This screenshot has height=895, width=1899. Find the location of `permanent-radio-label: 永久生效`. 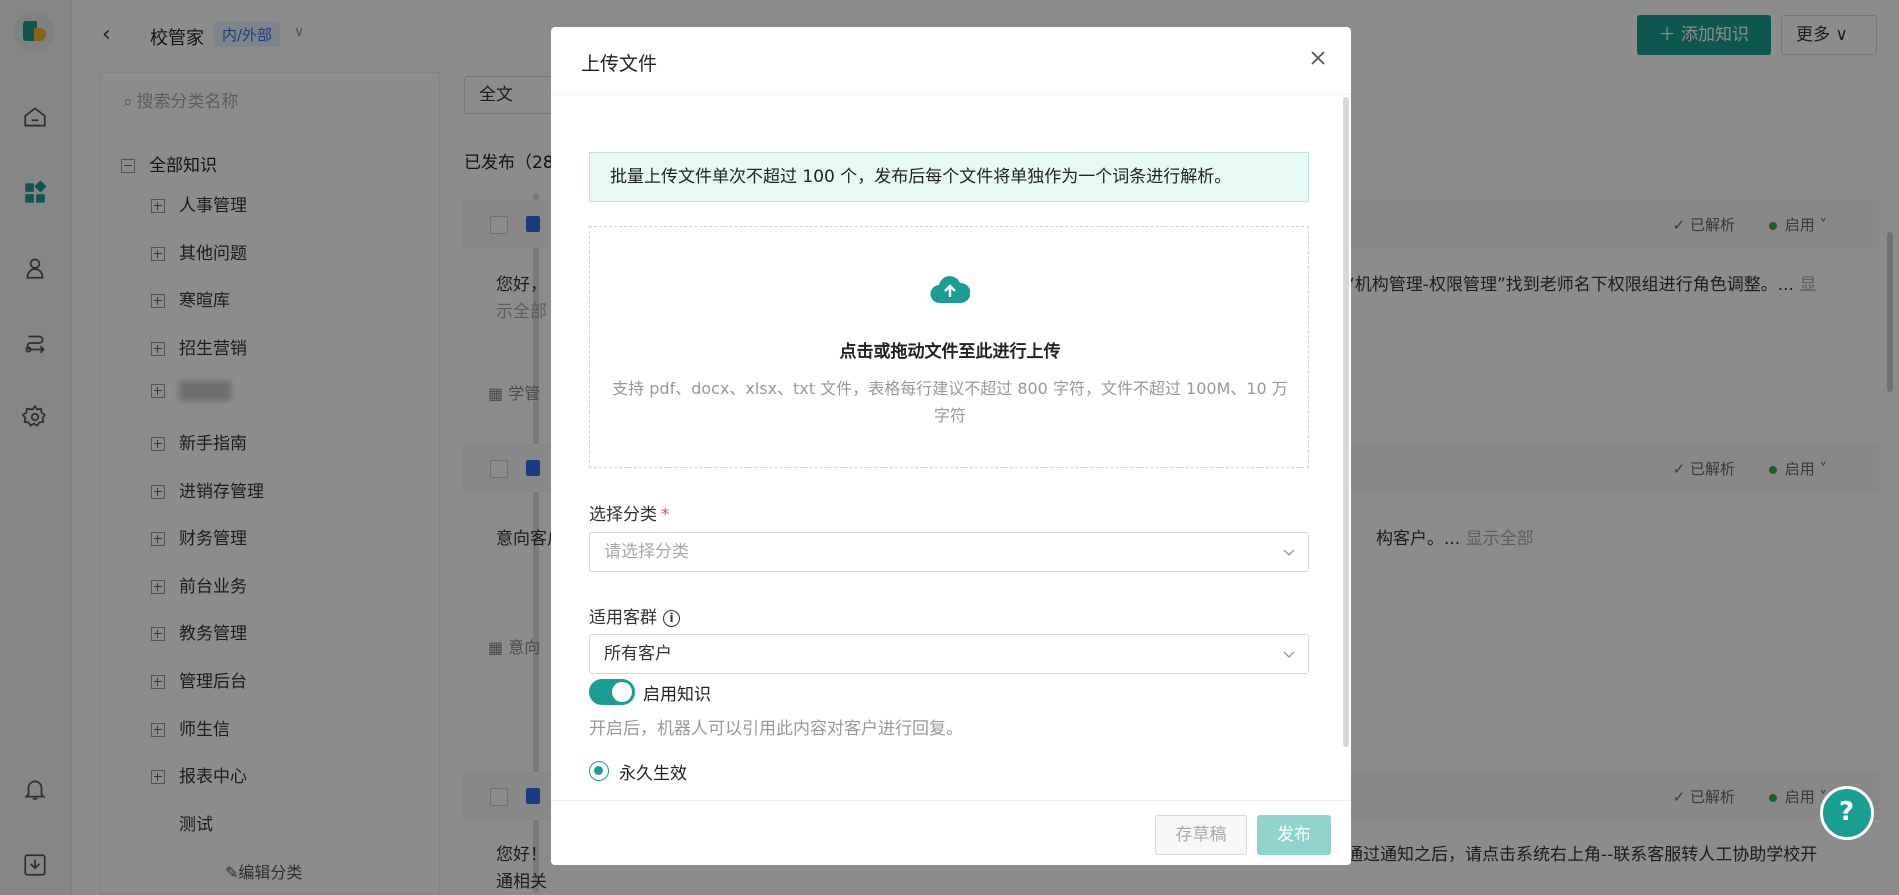

permanent-radio-label: 永久生效 is located at coordinates (653, 774).